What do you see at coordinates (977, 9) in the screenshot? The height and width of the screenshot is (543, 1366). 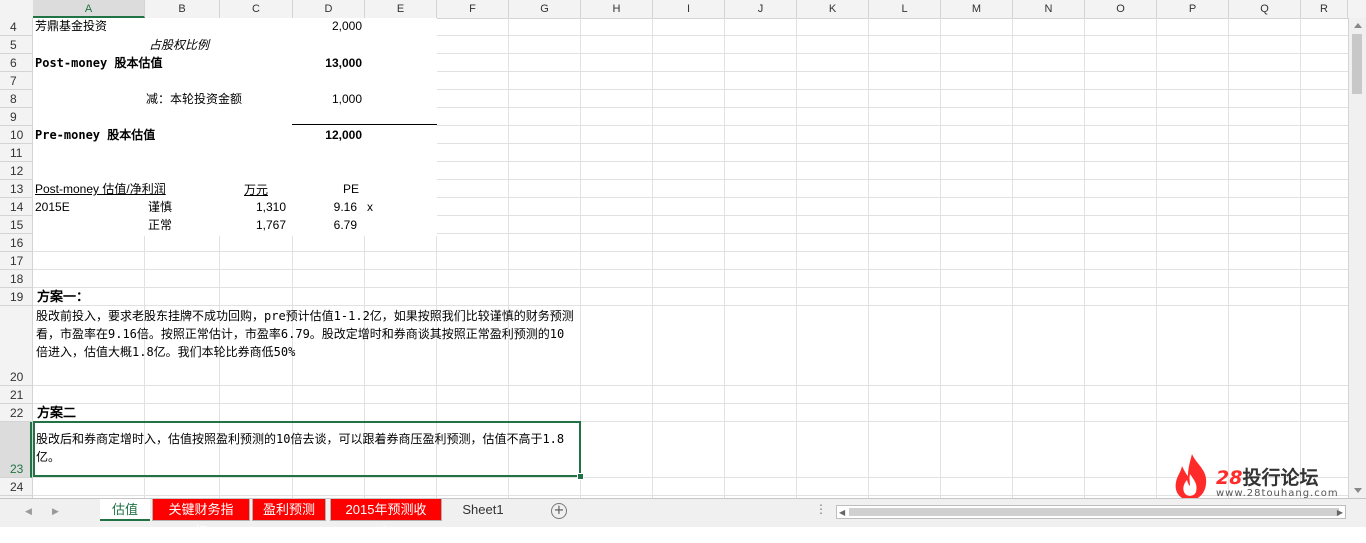 I see `column-header-m: M` at bounding box center [977, 9].